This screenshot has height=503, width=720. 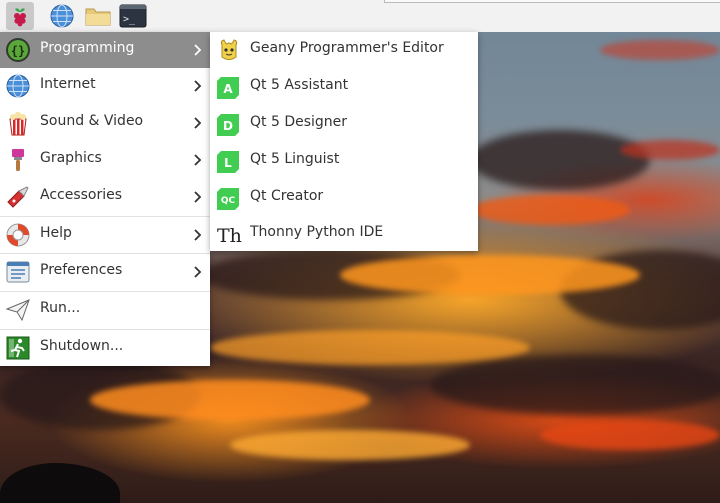 I want to click on file-manager-launcher, so click(x=98, y=16).